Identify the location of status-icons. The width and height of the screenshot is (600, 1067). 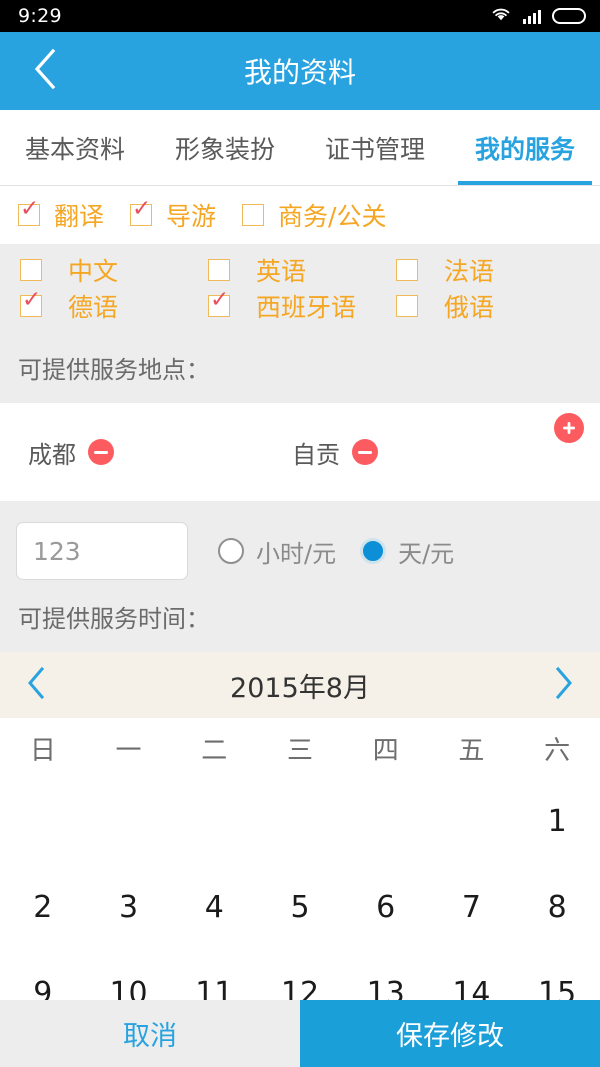
(538, 16).